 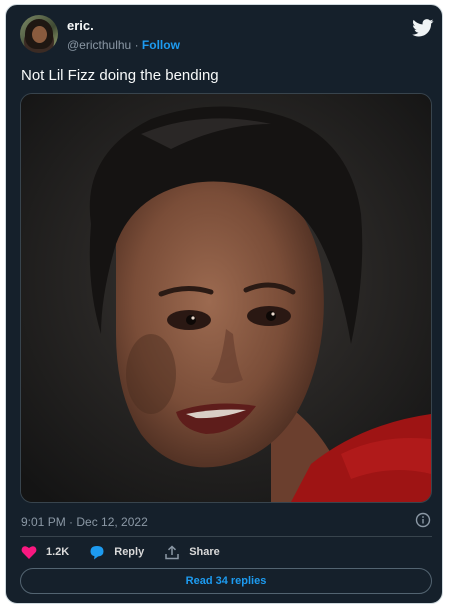 I want to click on info-icon, so click(x=423, y=520).